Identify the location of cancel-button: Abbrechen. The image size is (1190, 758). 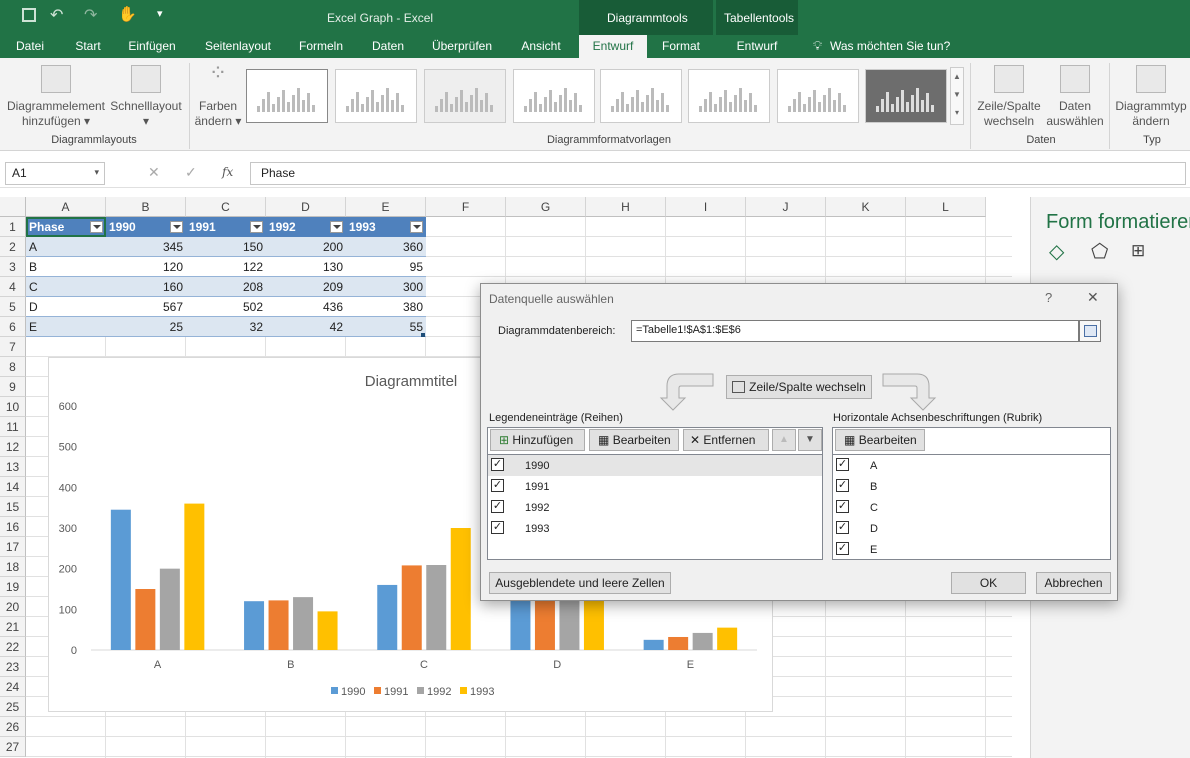
(1073, 583).